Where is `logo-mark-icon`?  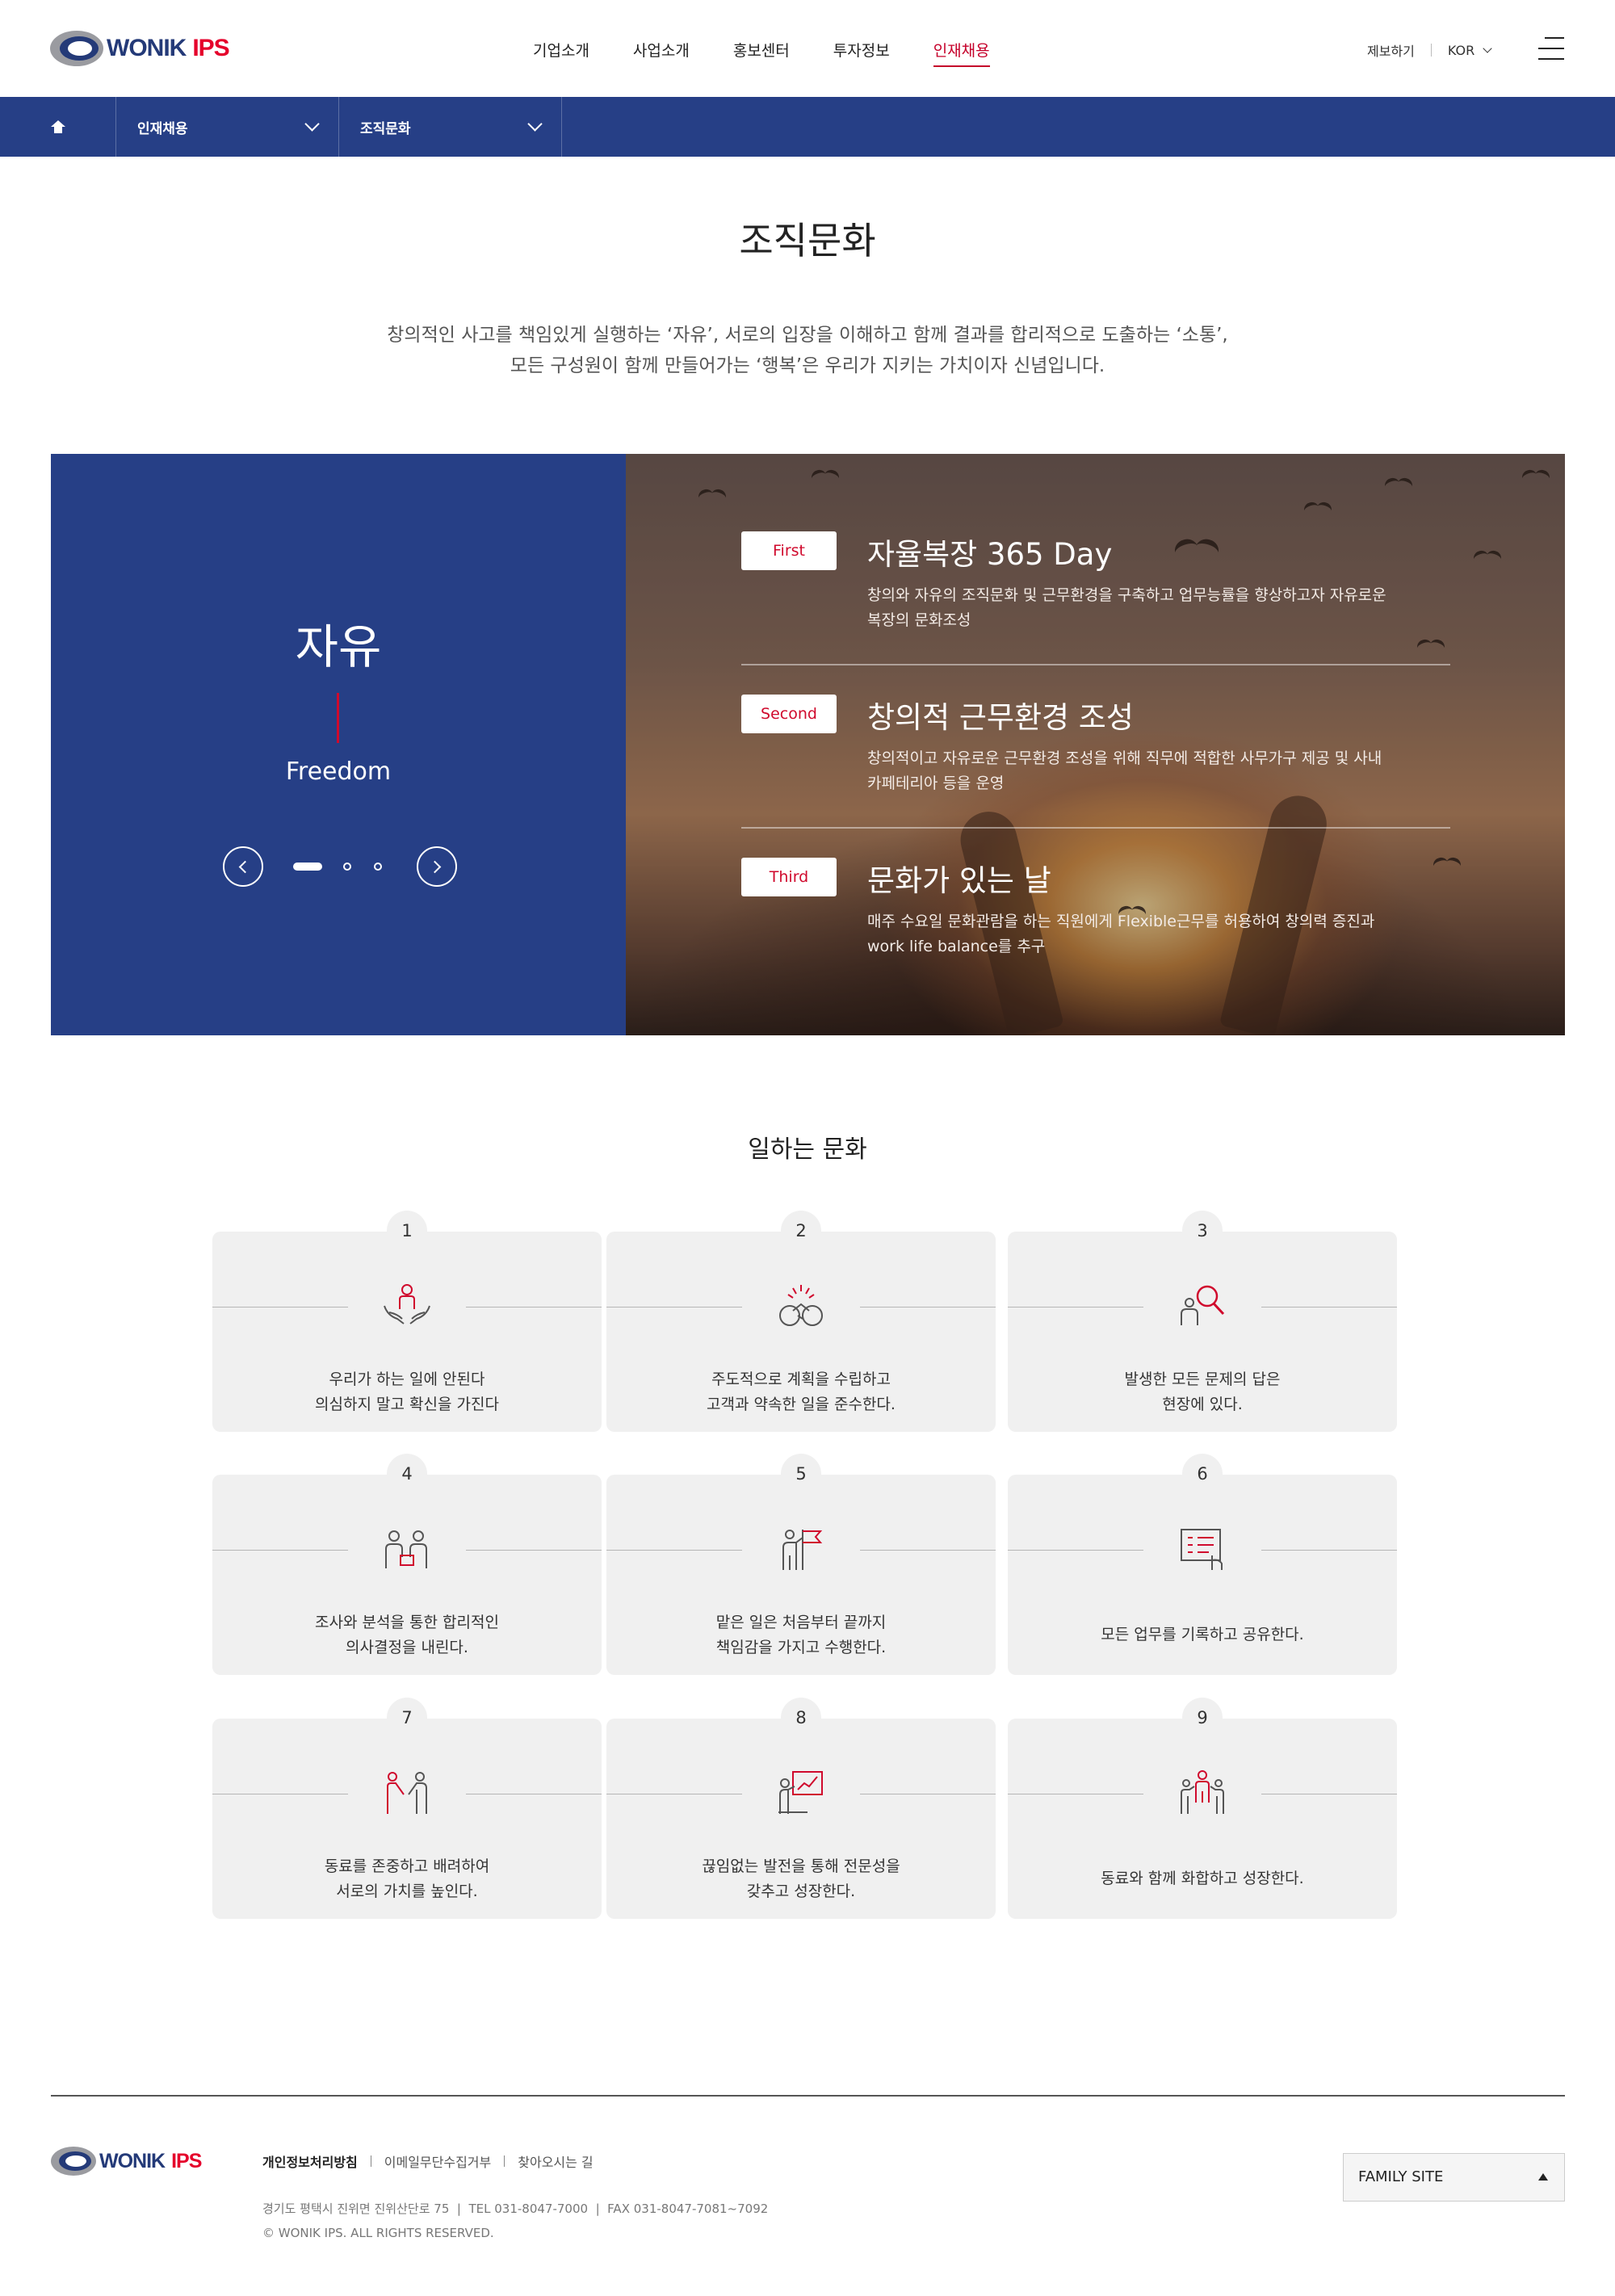 logo-mark-icon is located at coordinates (76, 49).